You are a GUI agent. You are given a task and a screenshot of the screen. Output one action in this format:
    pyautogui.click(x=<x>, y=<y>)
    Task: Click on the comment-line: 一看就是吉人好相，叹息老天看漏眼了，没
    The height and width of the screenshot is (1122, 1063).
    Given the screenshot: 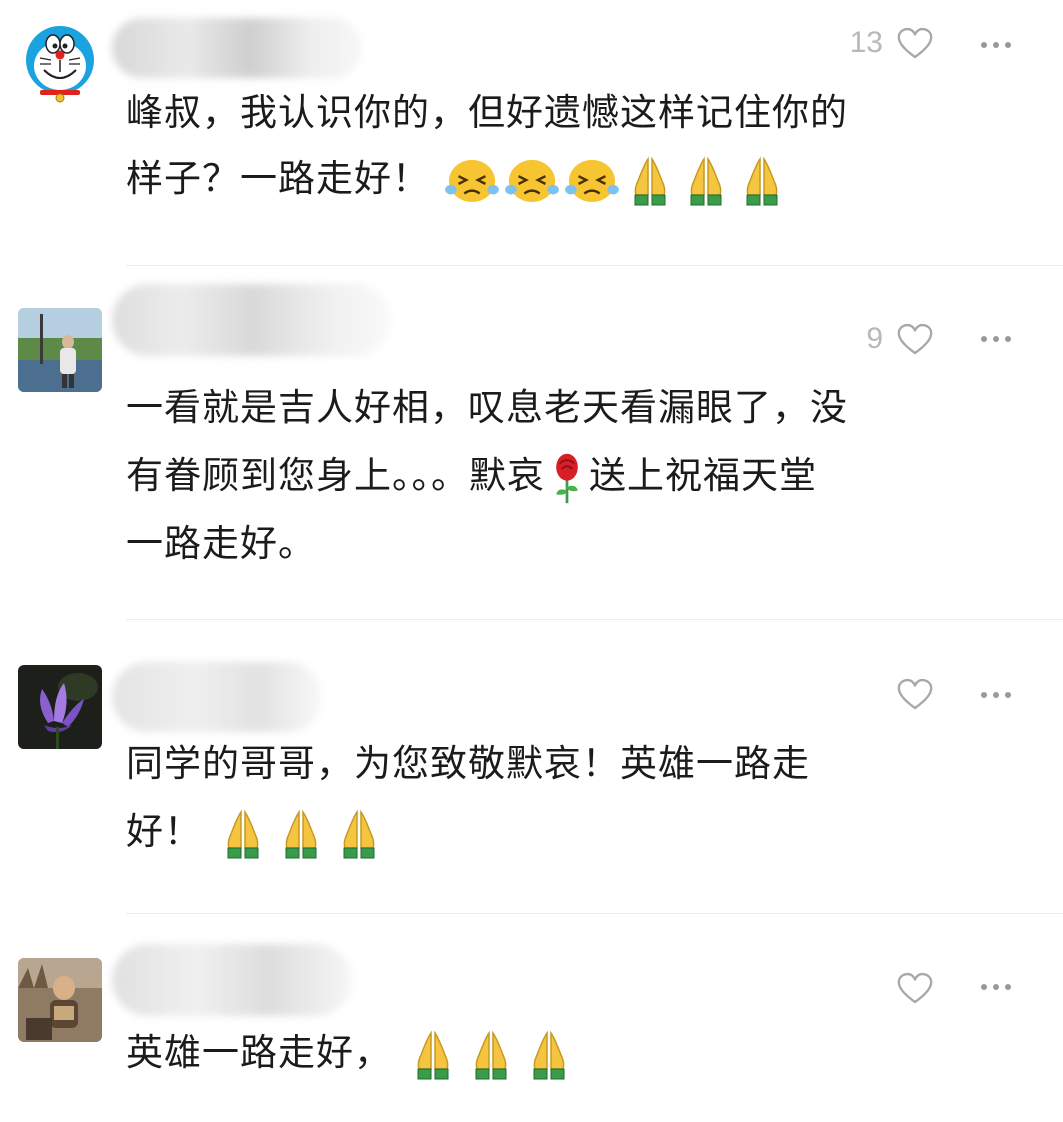 What is the action you would take?
    pyautogui.click(x=487, y=407)
    